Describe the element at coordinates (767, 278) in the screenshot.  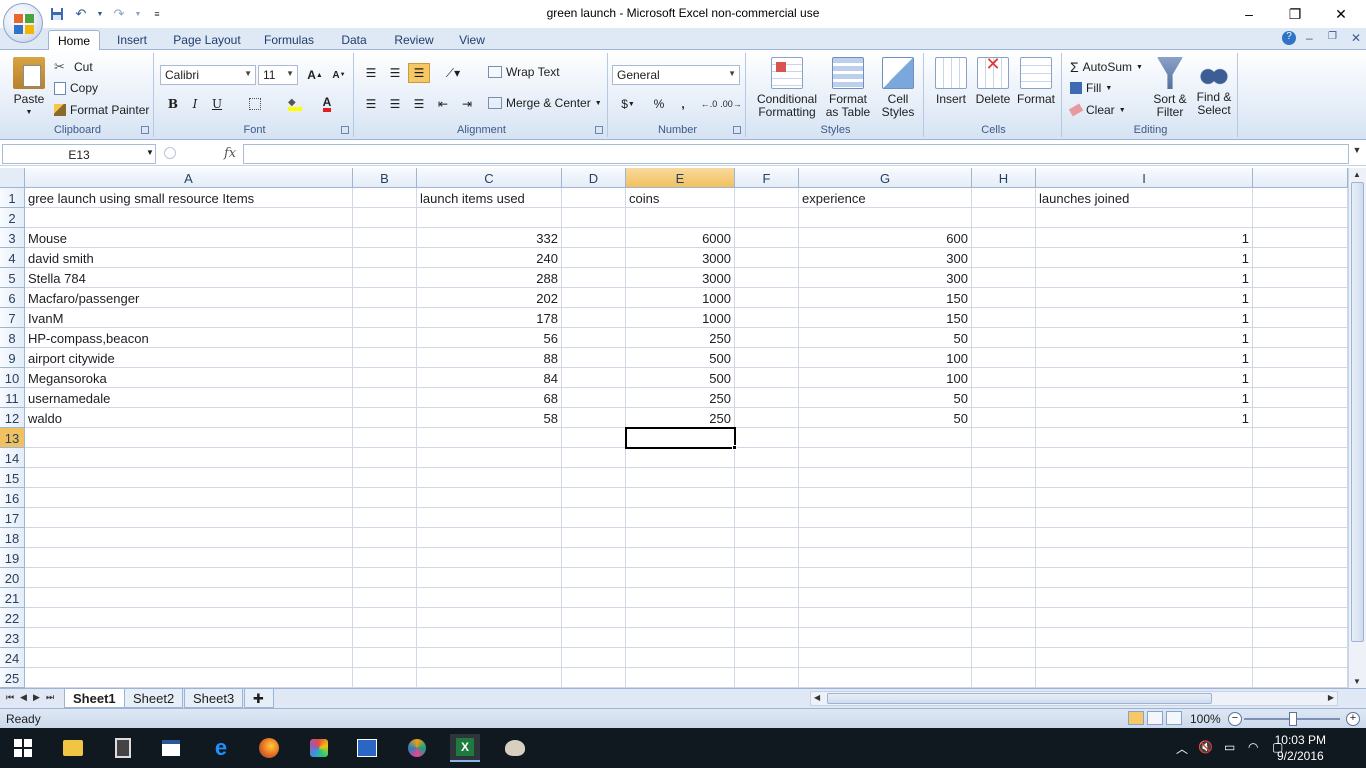
I see `cell-f5` at that location.